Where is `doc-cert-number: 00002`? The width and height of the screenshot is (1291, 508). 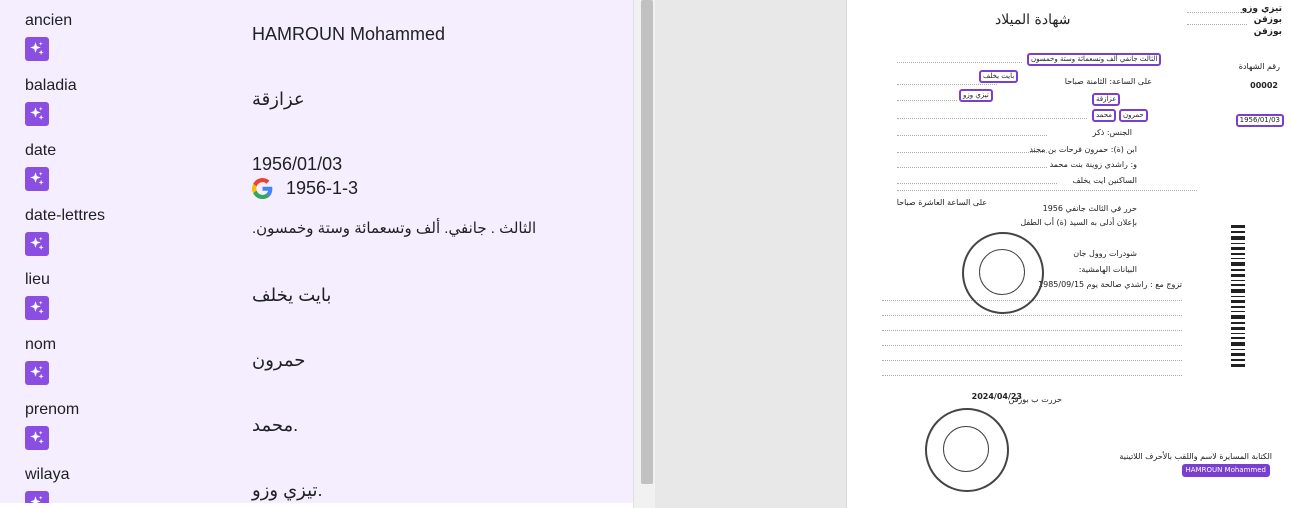 doc-cert-number: 00002 is located at coordinates (1264, 85).